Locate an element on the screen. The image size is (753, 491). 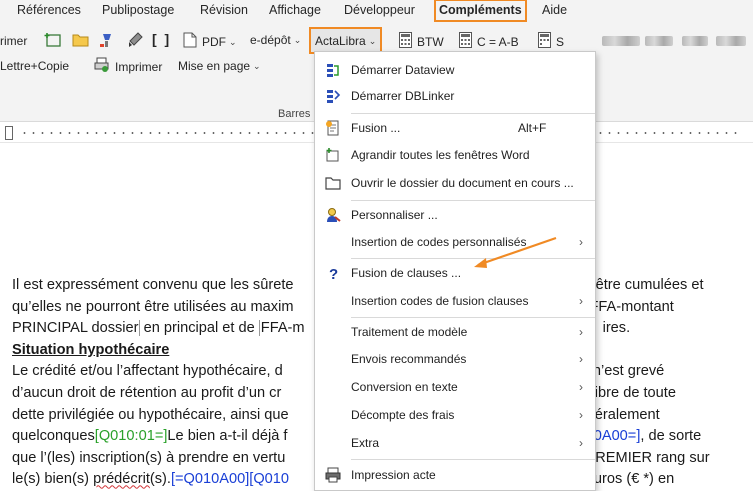
menu-item-fusion: Fusion ... Alt+F is located at coordinates (455, 128).